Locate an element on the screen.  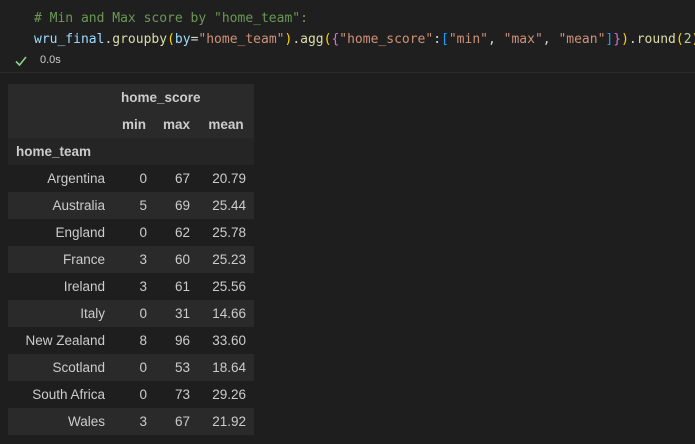
table-subheader-row: min max mean is located at coordinates (131, 124).